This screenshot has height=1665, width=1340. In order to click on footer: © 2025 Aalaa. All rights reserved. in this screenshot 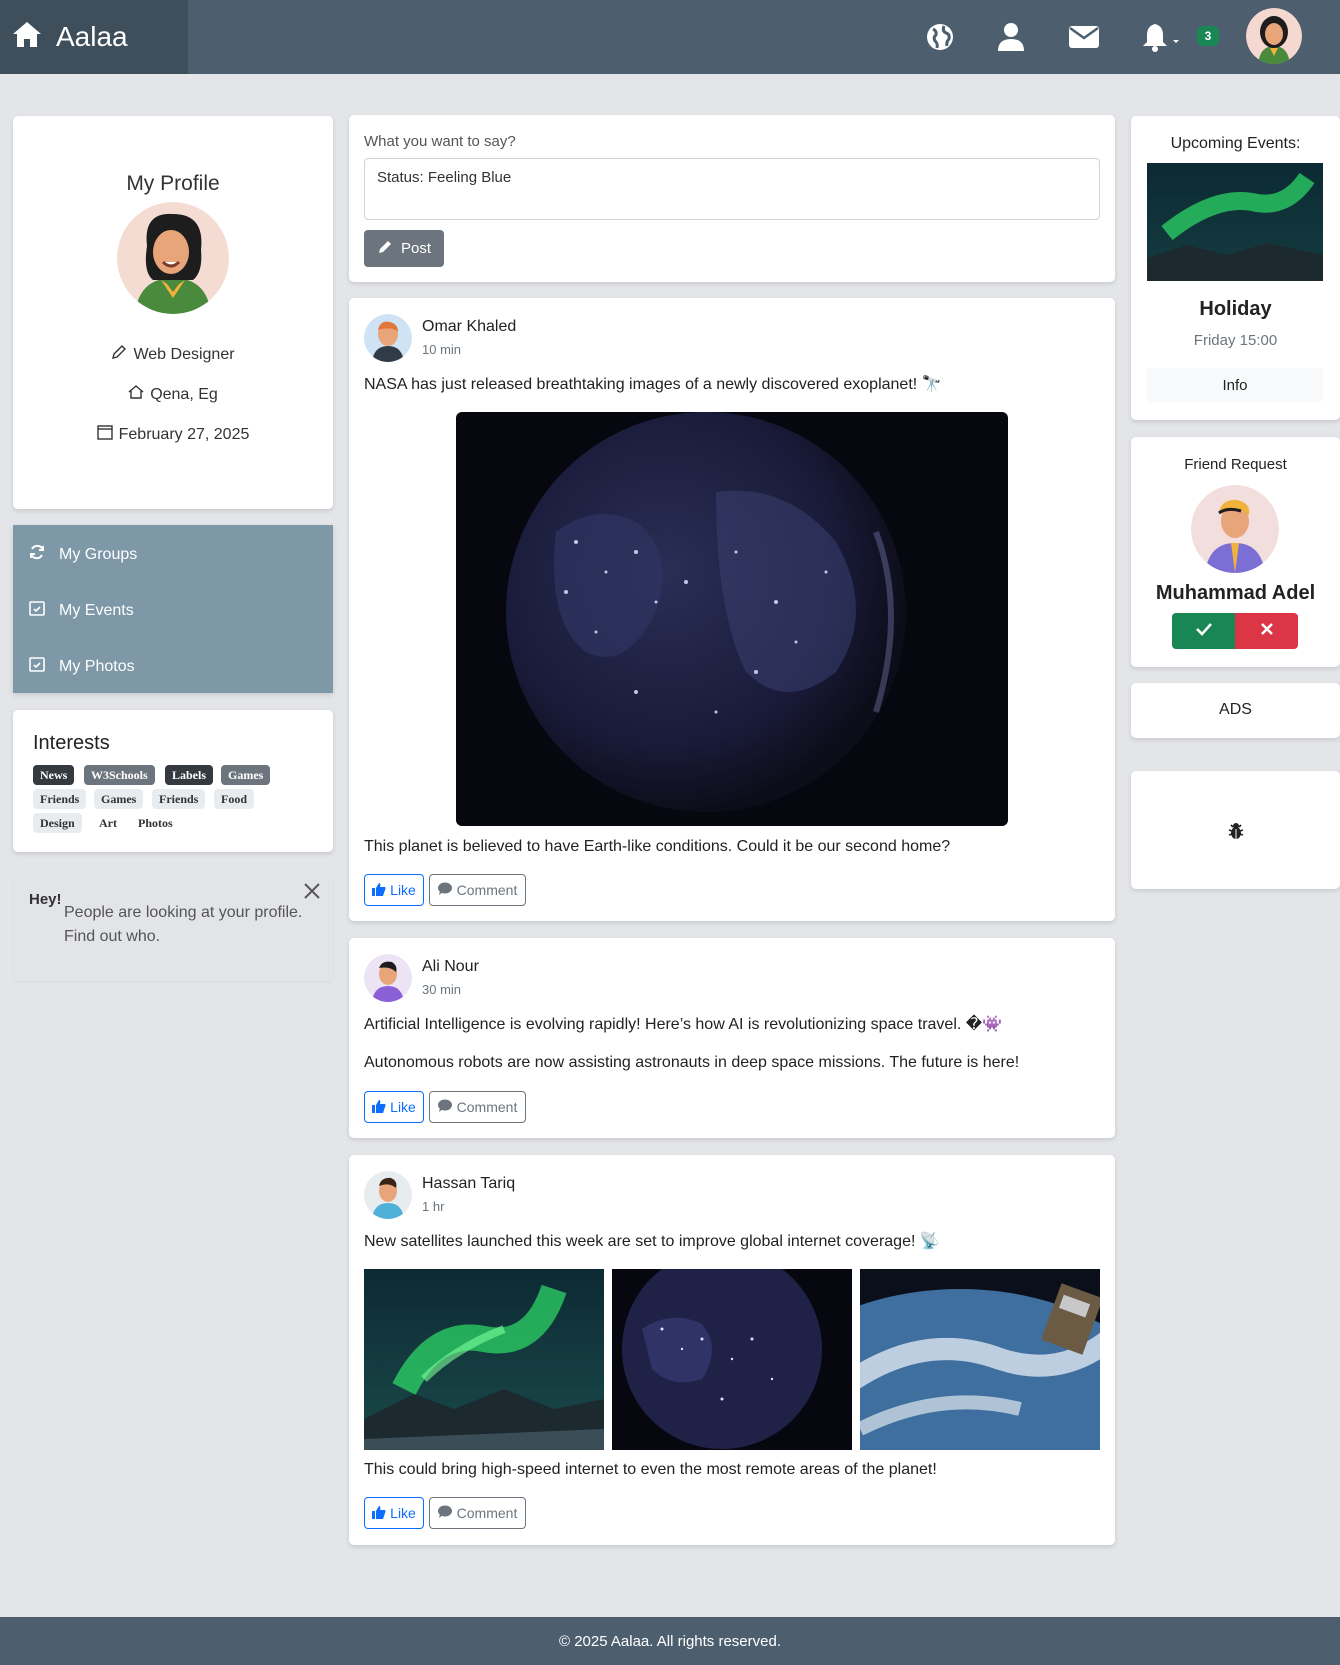, I will do `click(670, 1641)`.